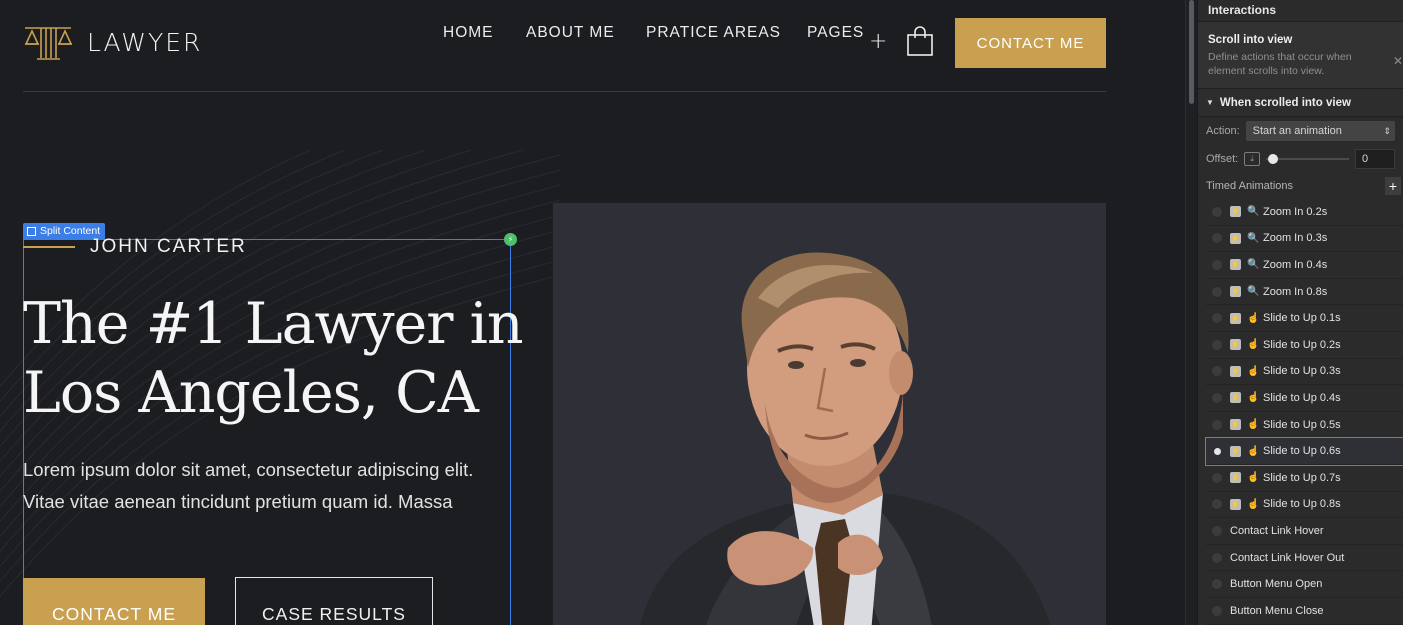 The height and width of the screenshot is (625, 1403). What do you see at coordinates (1304, 398) in the screenshot?
I see `timed-animation-item: ⚡ ☝ Slide to Up 0.4s` at bounding box center [1304, 398].